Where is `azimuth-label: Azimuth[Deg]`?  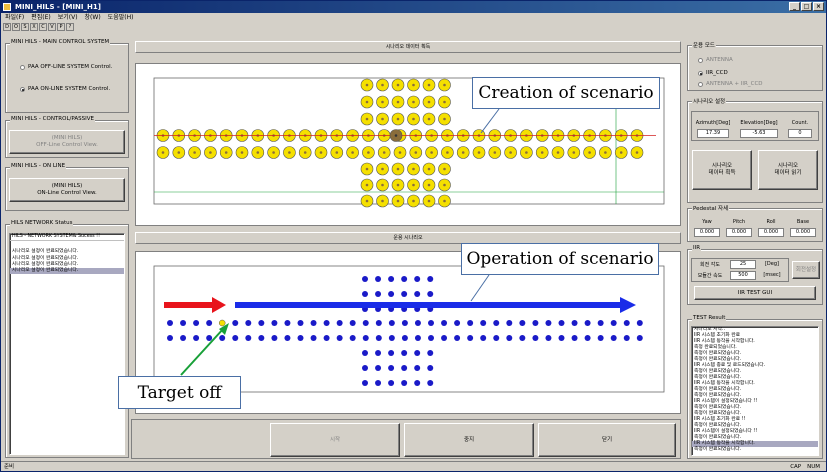
azimuth-label: Azimuth[Deg] is located at coordinates (713, 123).